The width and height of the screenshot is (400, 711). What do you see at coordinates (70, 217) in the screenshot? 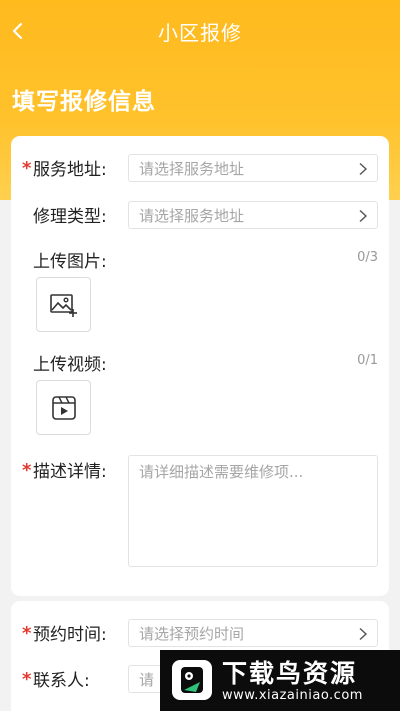
I see `repair-type-label: 修理类型:` at bounding box center [70, 217].